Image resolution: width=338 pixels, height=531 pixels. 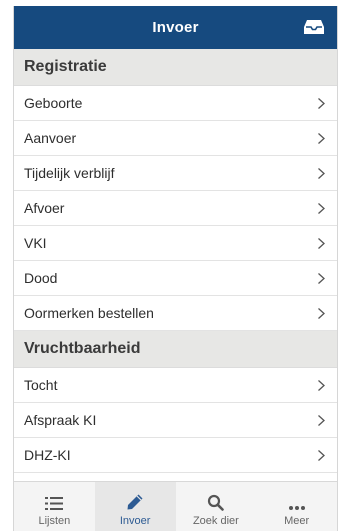 What do you see at coordinates (175, 103) in the screenshot?
I see `list-item-geboorte: Geboorte` at bounding box center [175, 103].